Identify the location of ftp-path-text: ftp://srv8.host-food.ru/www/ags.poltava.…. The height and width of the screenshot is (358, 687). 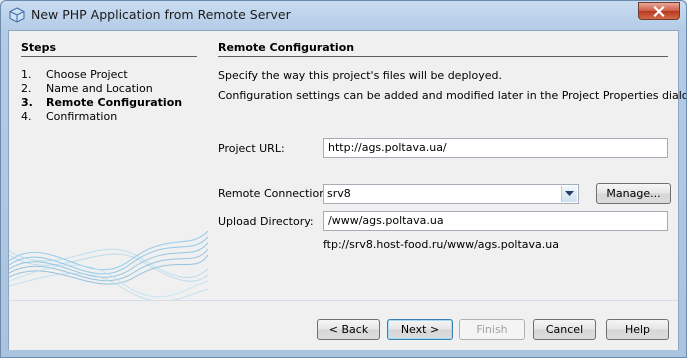
(441, 244).